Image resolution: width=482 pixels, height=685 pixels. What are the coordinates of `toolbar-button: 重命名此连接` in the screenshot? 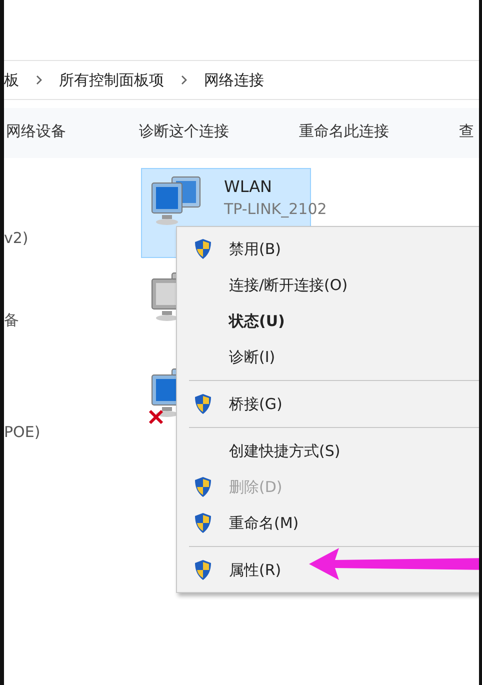 It's located at (344, 131).